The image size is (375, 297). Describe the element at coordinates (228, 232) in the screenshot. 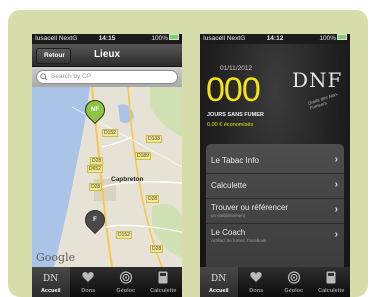

I see `menu-item-label: Le Coach` at that location.